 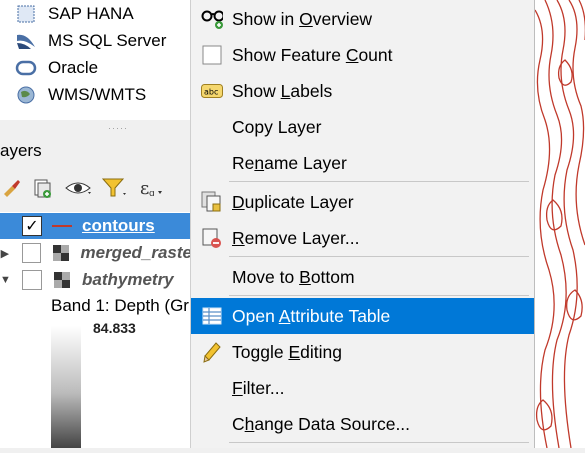 What do you see at coordinates (21, 150) in the screenshot?
I see `layers-panel-title: ayers` at bounding box center [21, 150].